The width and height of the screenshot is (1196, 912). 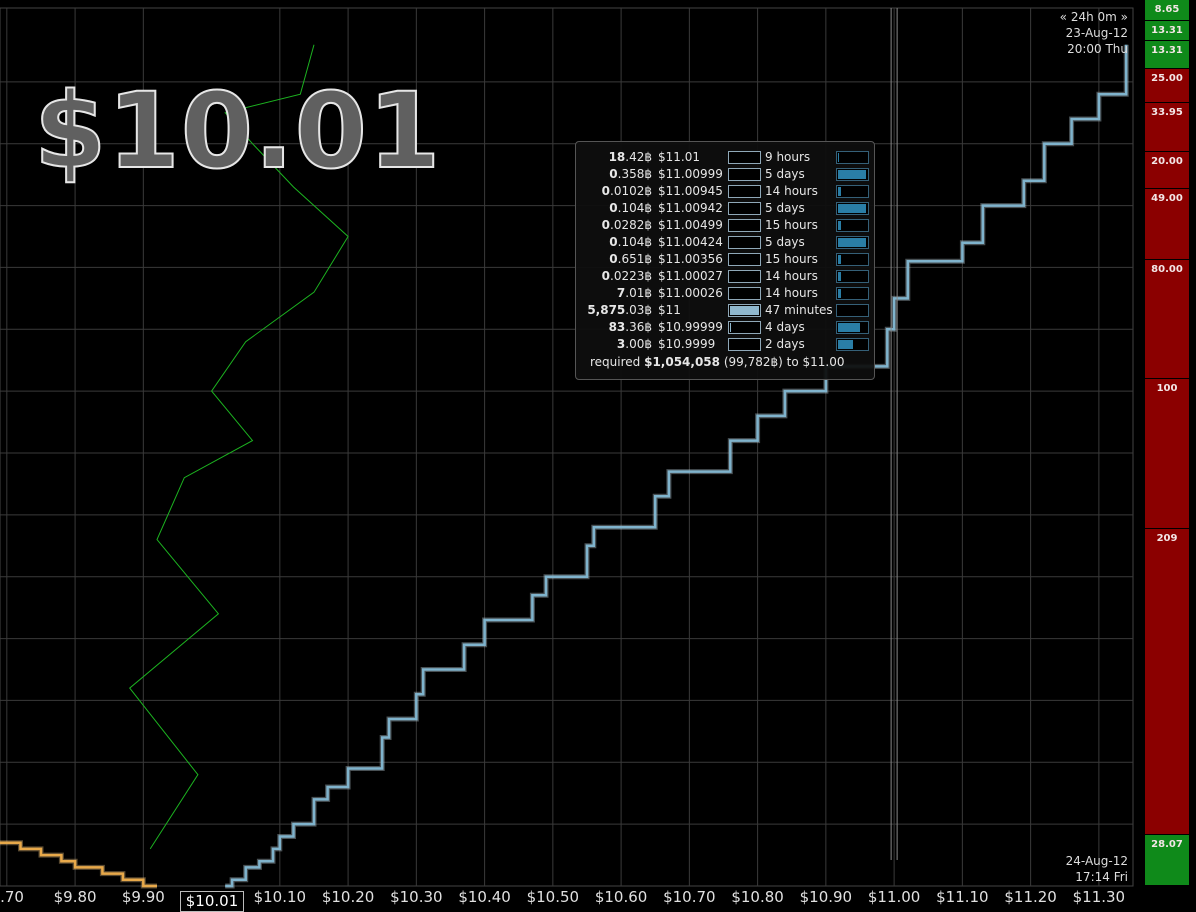 What do you see at coordinates (791, 259) in the screenshot?
I see `order-age: 15 hours` at bounding box center [791, 259].